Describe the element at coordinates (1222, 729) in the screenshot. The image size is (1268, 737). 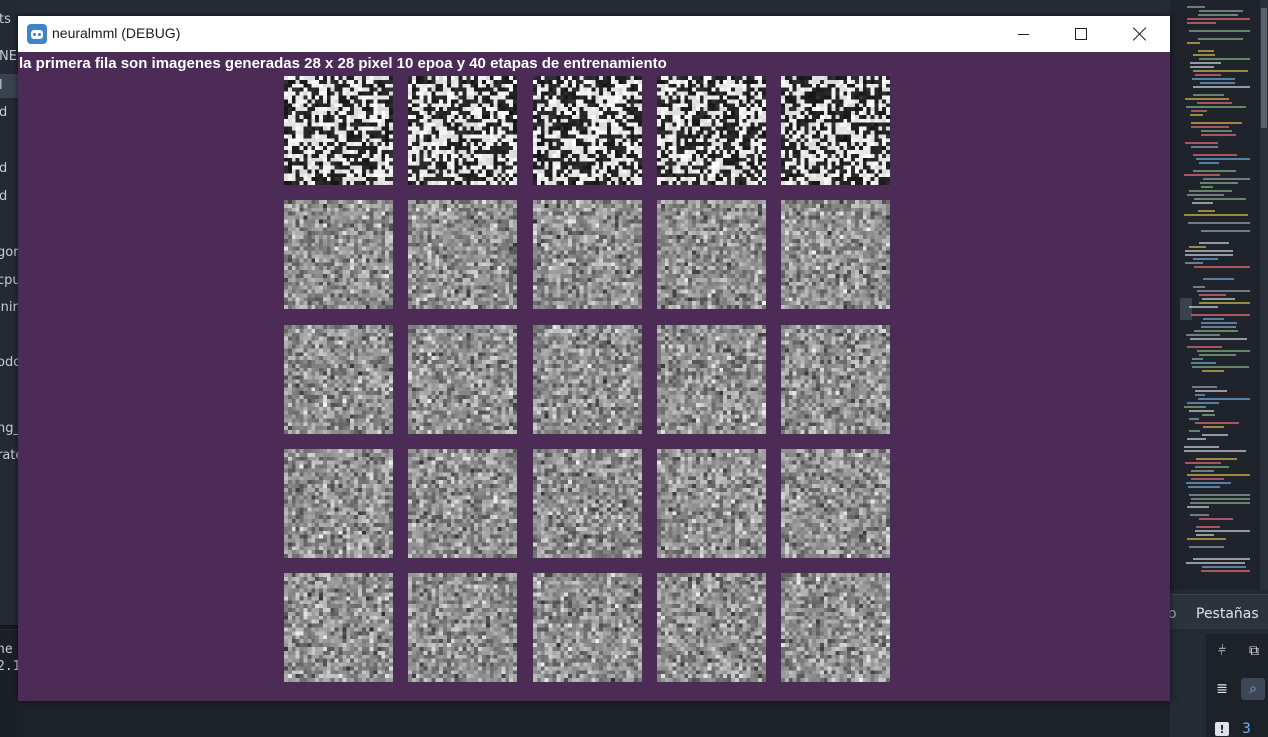
I see `warning-icon: !` at that location.